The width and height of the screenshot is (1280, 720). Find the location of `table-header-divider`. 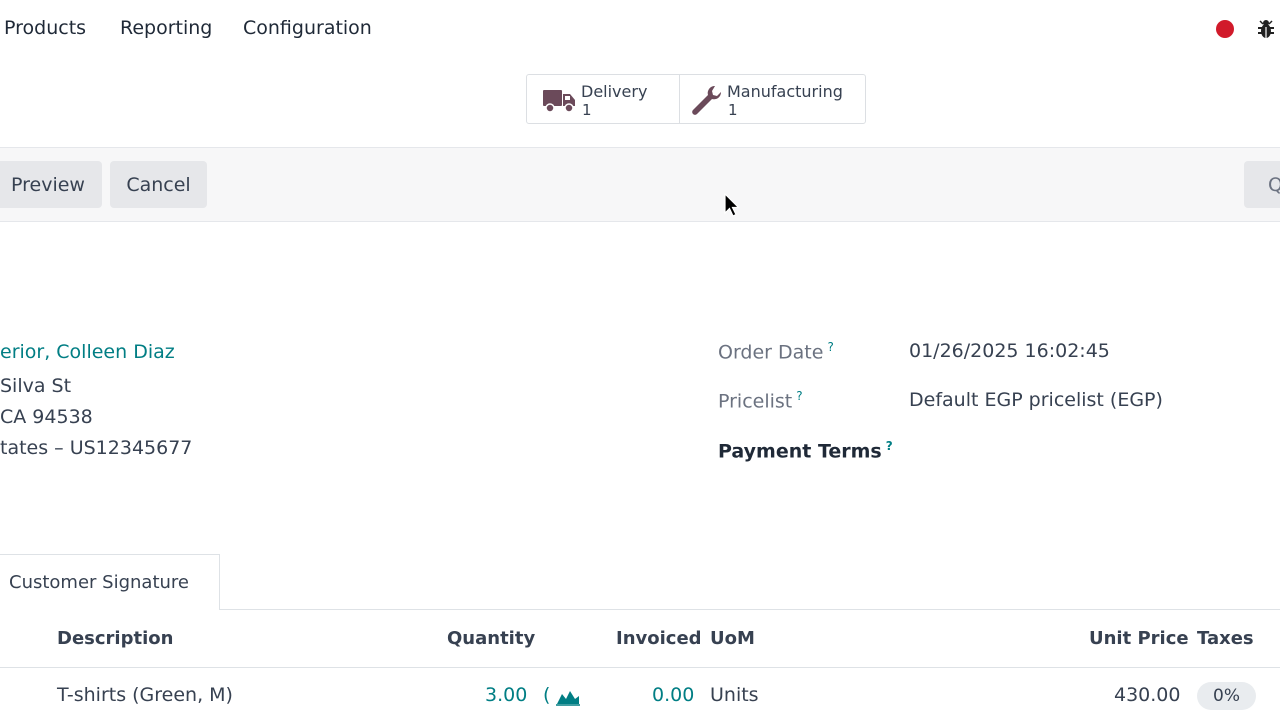

table-header-divider is located at coordinates (640, 667).